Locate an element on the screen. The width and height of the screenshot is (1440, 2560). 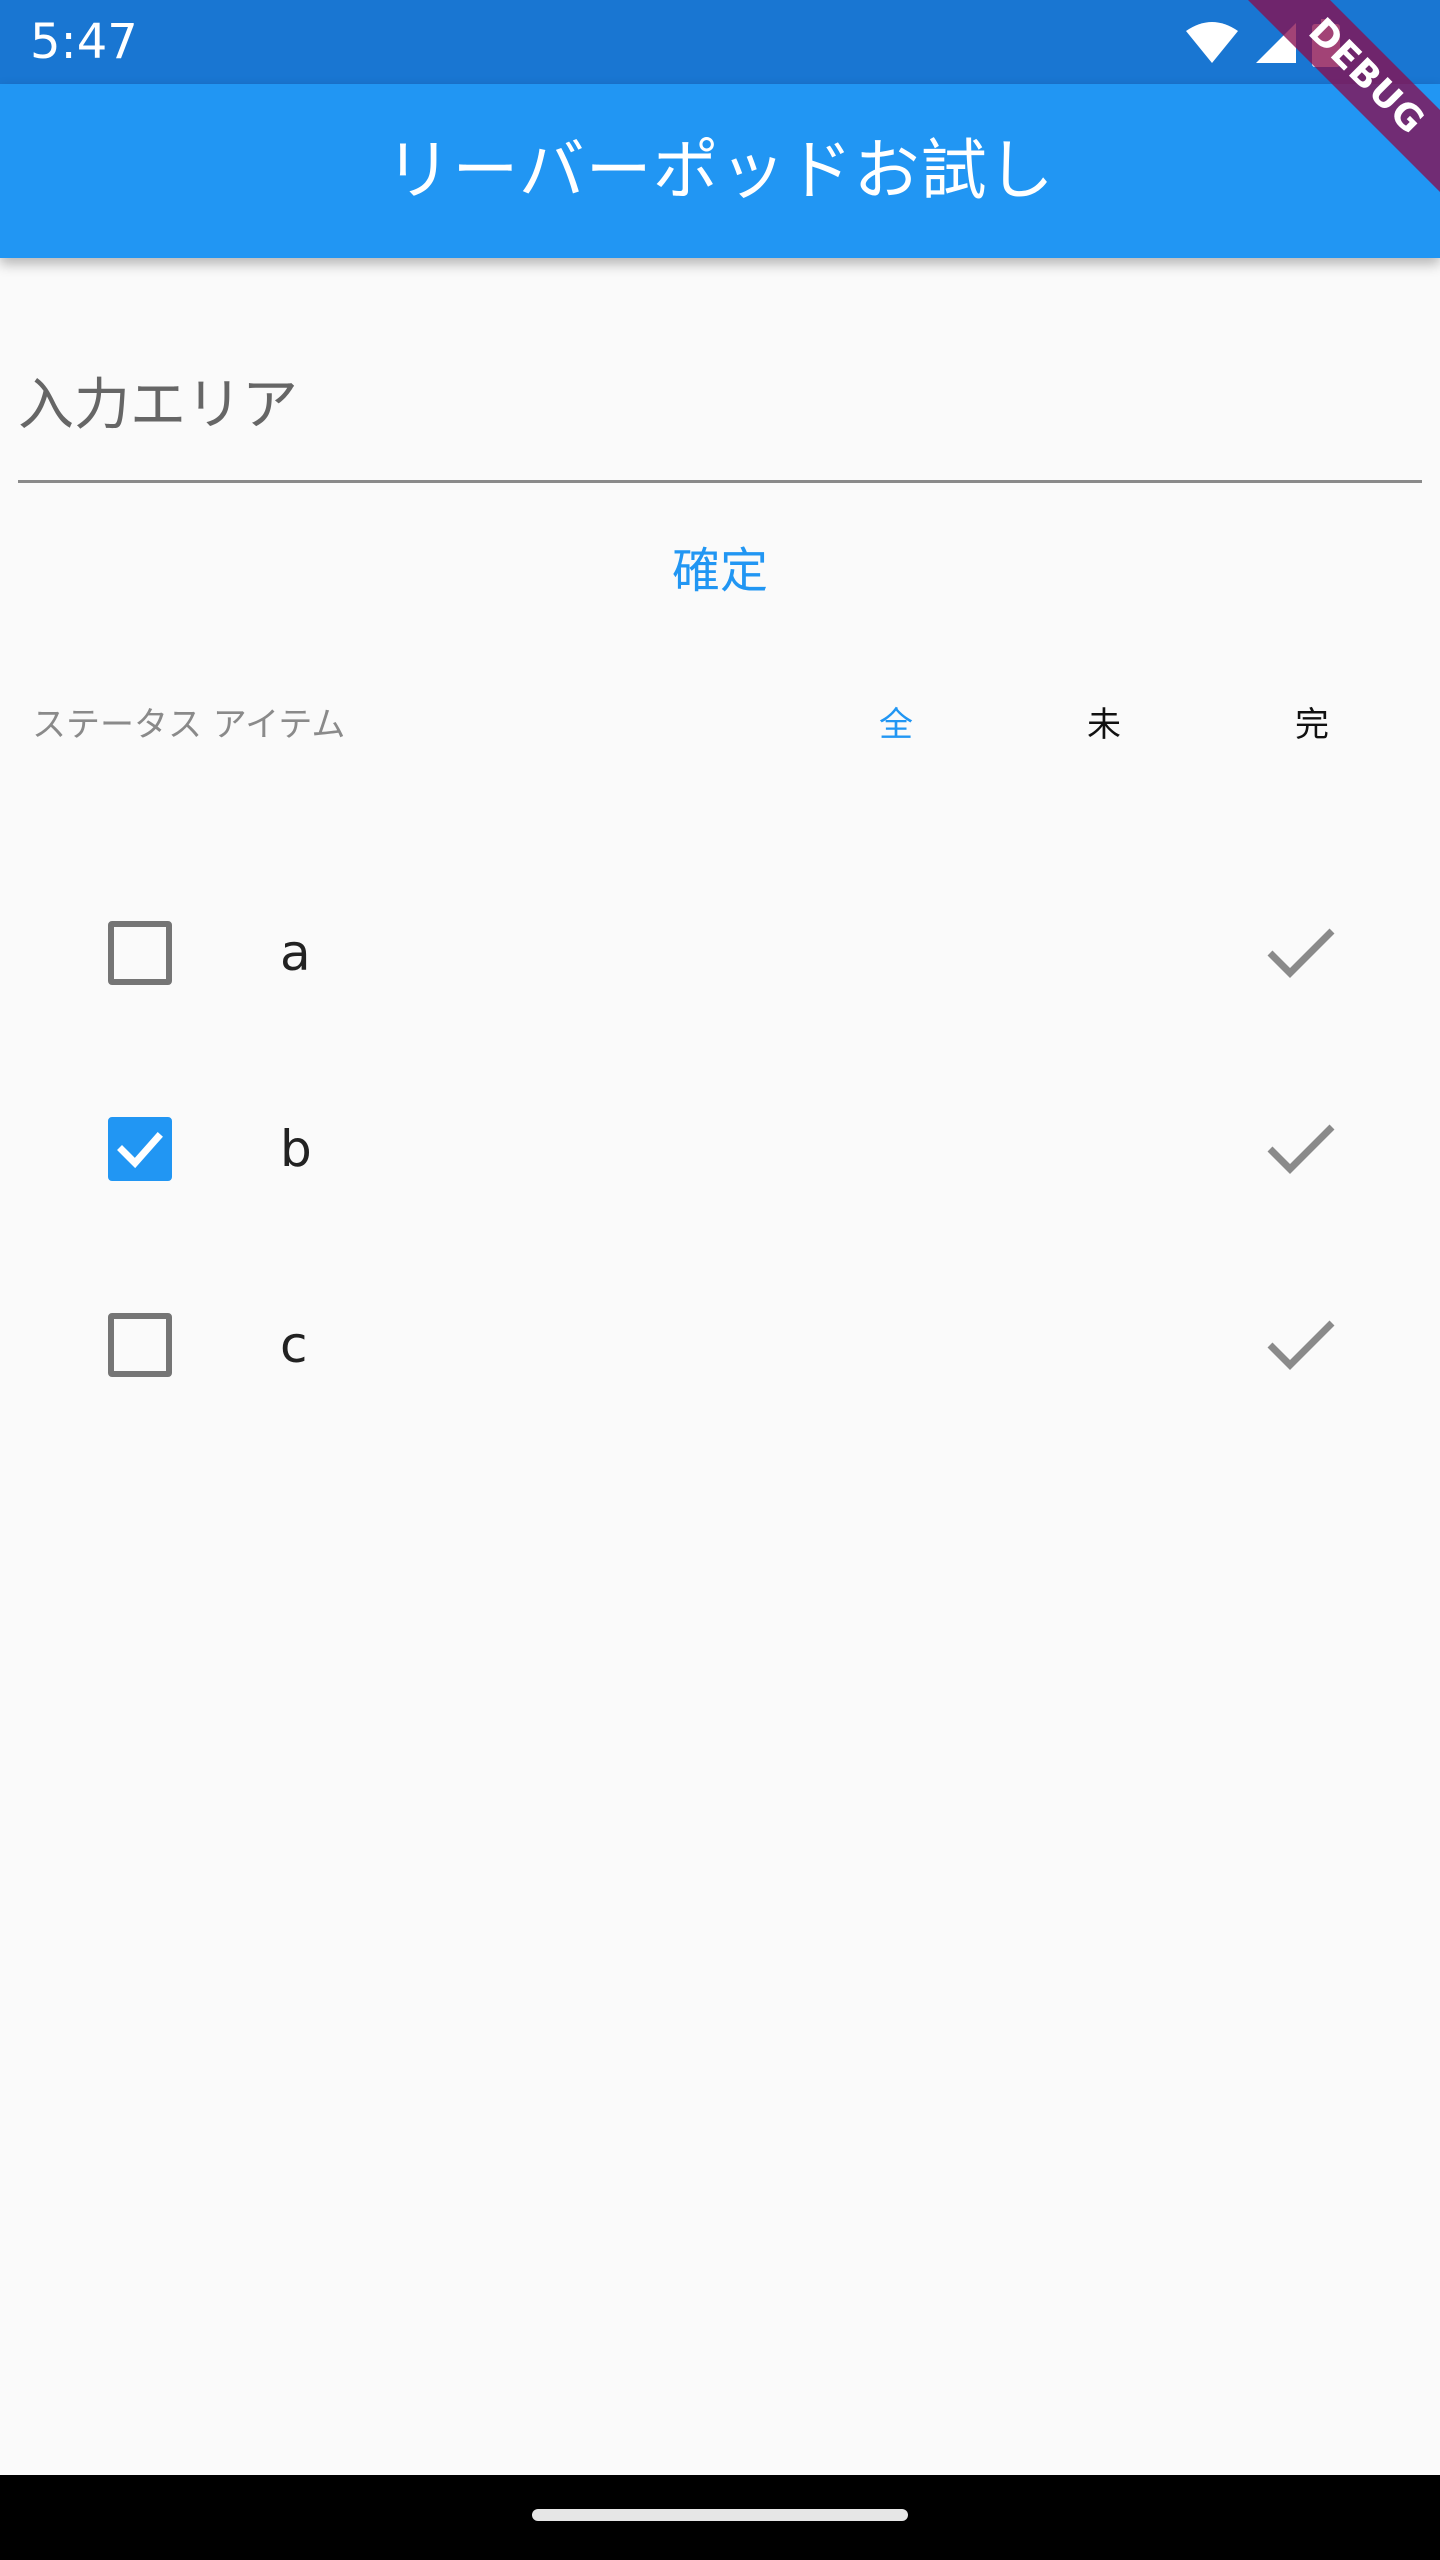
status-time: 5:47 is located at coordinates (84, 42).